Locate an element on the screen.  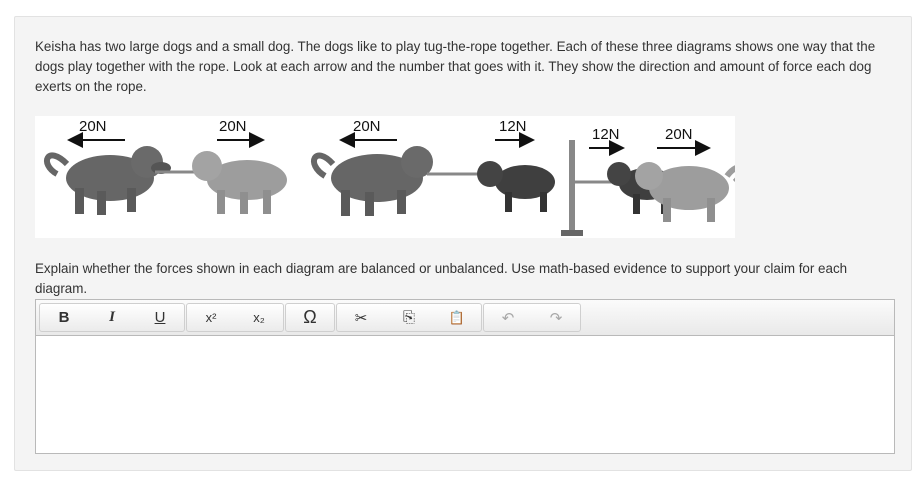
history-group: ↶ ↷ is located at coordinates (532, 317).